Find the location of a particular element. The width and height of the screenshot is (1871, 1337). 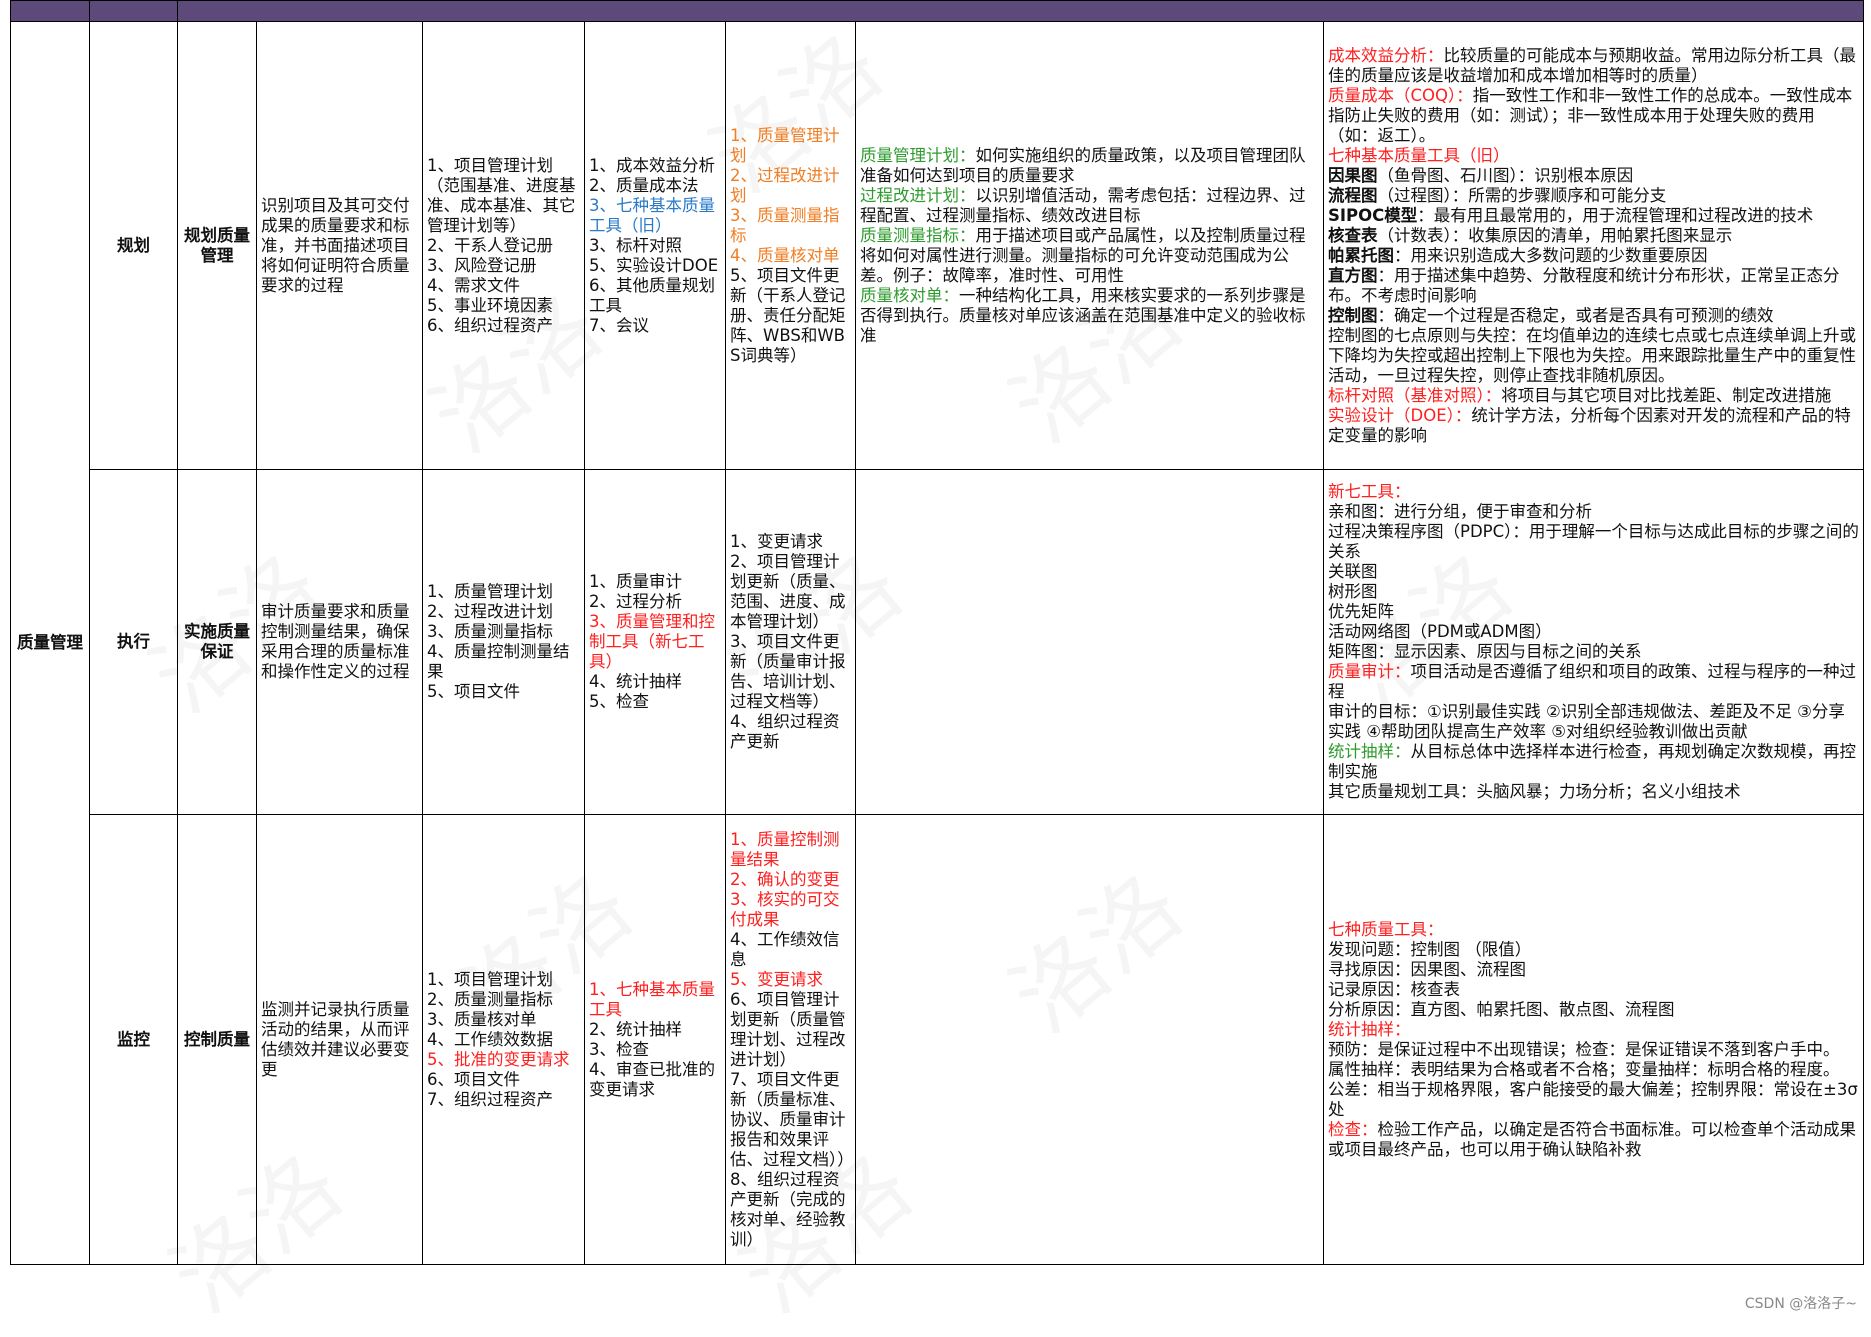

process-name-cell: 控制质量 is located at coordinates (217, 1039).